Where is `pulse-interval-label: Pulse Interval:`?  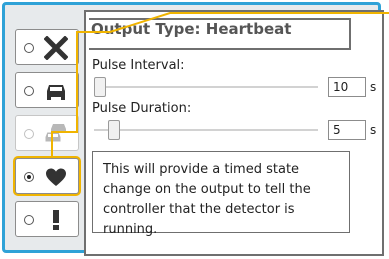 pulse-interval-label: Pulse Interval: is located at coordinates (138, 65).